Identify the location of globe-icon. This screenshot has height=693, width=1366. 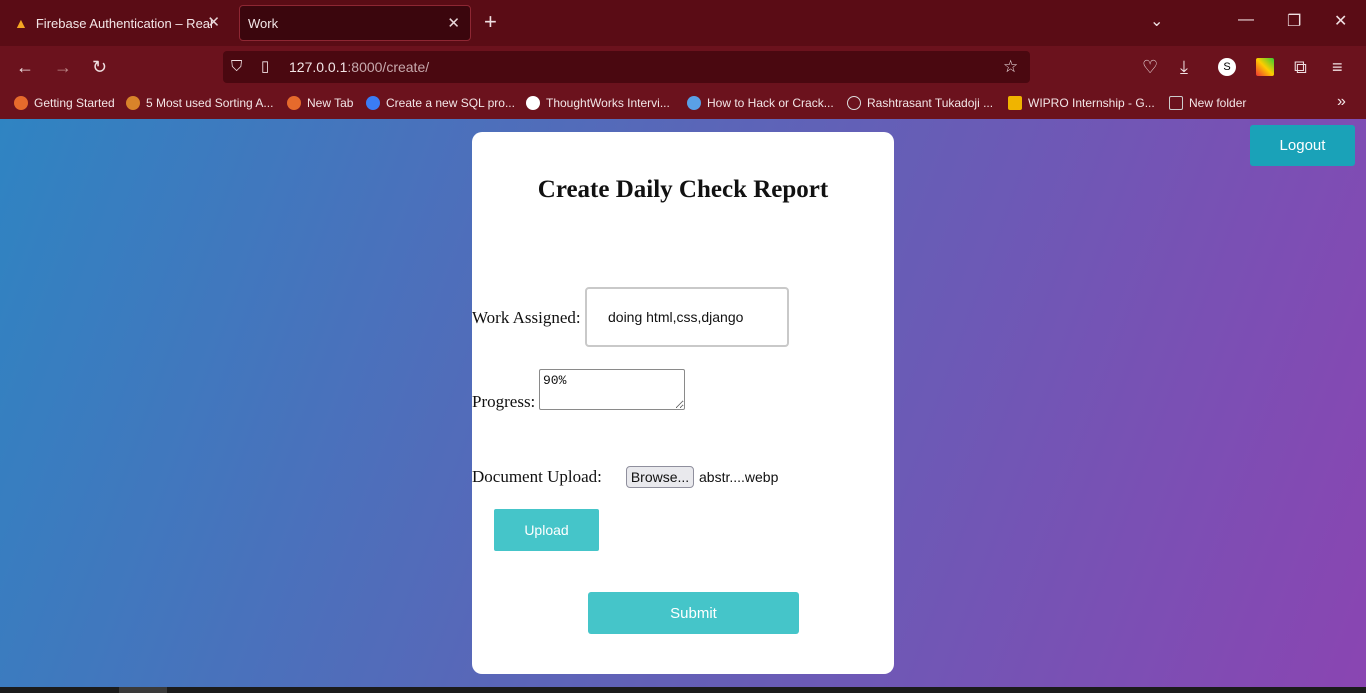
(854, 103).